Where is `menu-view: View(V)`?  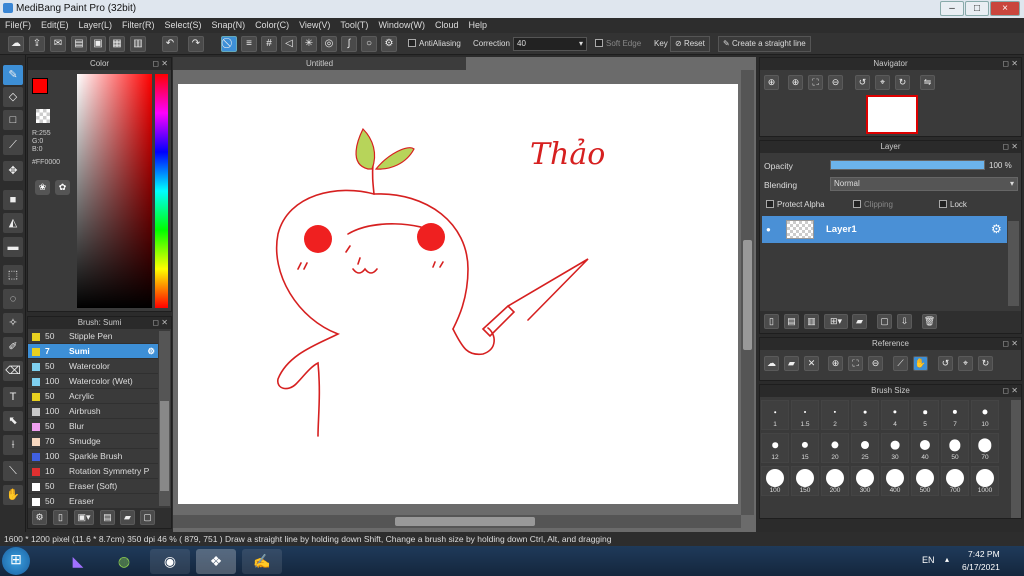 menu-view: View(V) is located at coordinates (314, 25).